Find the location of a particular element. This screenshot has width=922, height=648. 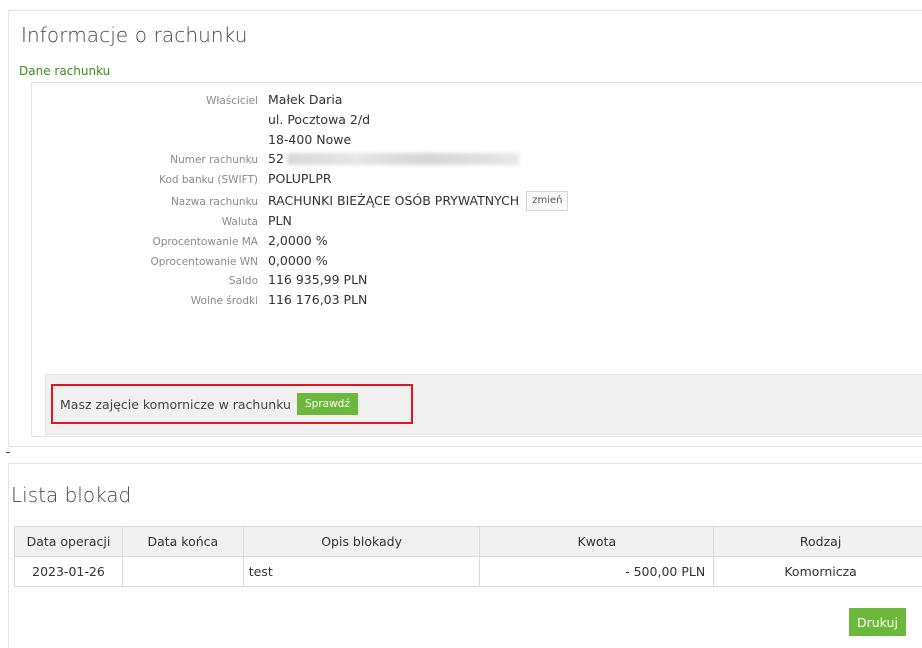

account-number-redacted is located at coordinates (402, 158).